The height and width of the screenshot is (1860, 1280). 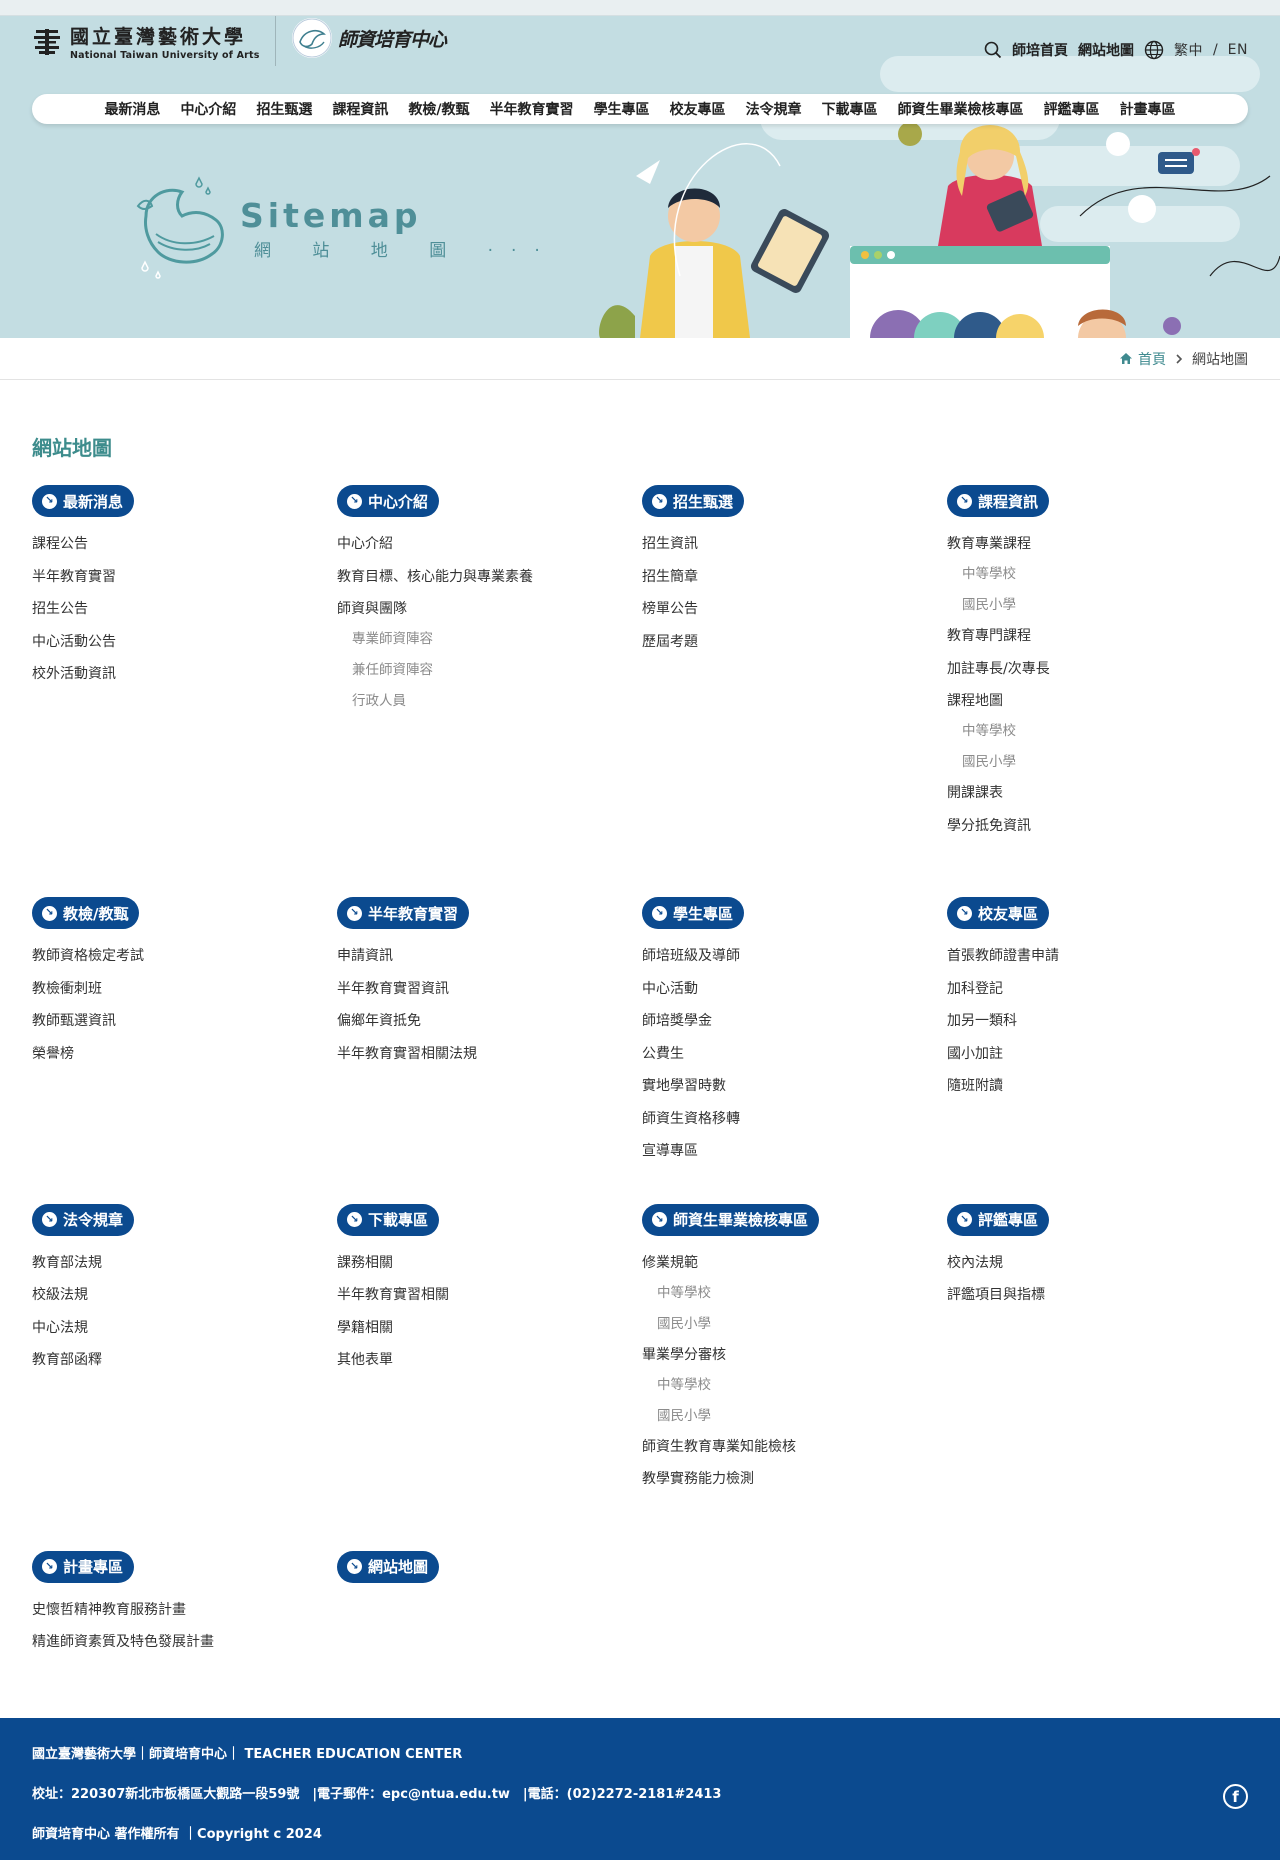 I want to click on sitemap-link: 中心活動, so click(x=670, y=989).